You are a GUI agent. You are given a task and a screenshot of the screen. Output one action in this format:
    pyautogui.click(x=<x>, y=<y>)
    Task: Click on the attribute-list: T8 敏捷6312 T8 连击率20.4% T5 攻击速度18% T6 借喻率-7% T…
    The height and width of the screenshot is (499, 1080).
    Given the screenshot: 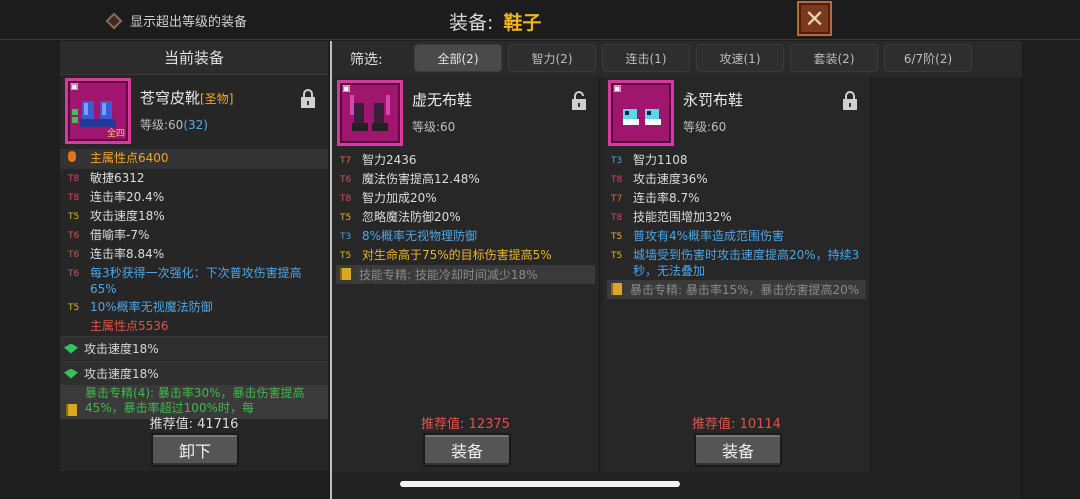 What is the action you would take?
    pyautogui.click(x=194, y=252)
    